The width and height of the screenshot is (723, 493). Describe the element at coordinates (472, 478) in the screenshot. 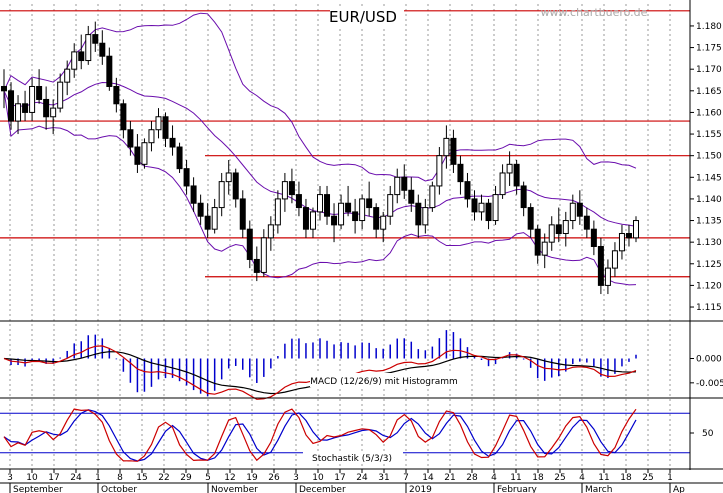

I see `x-tick-label: 28` at that location.